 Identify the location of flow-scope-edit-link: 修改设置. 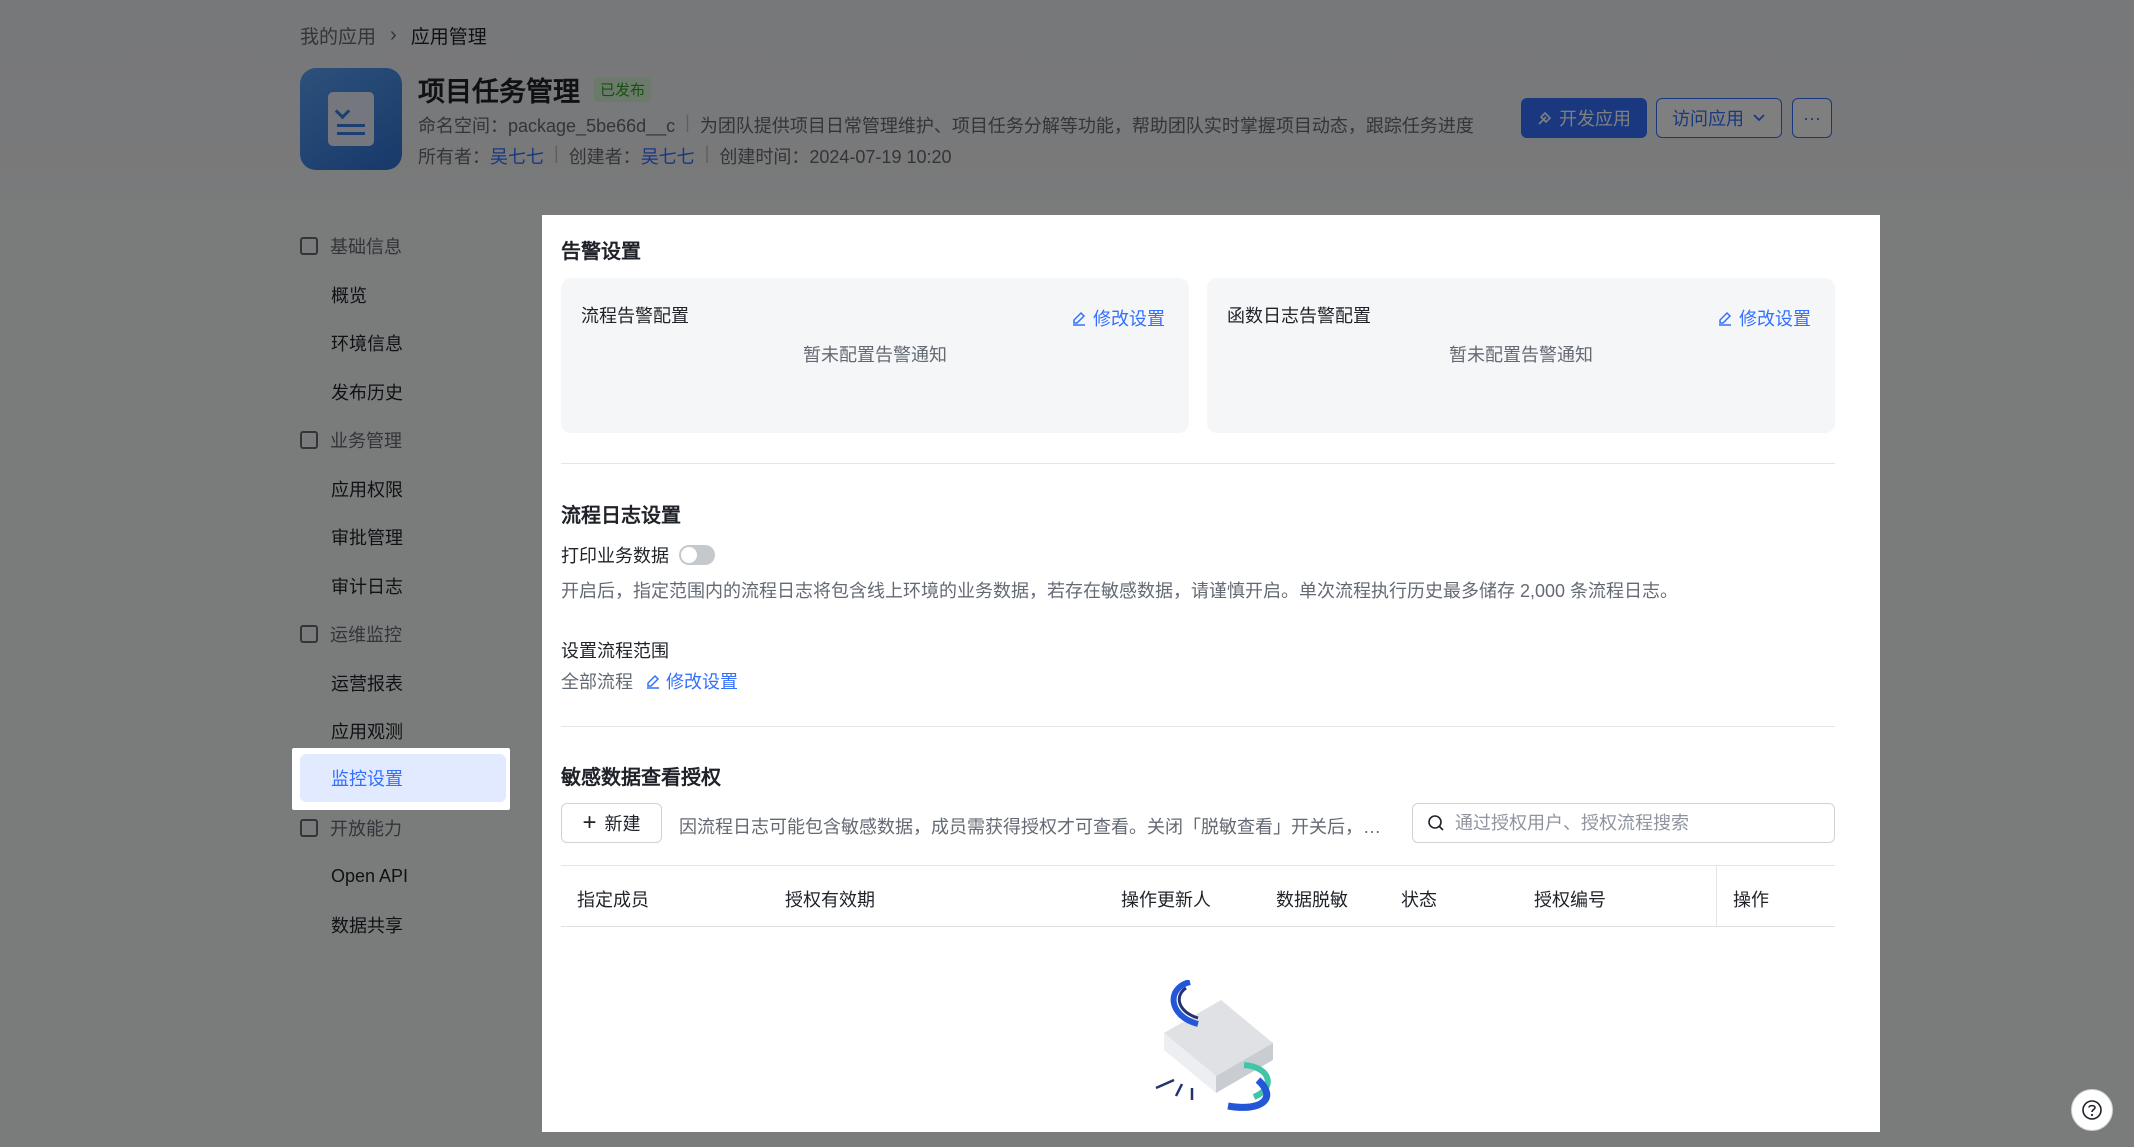
(691, 681).